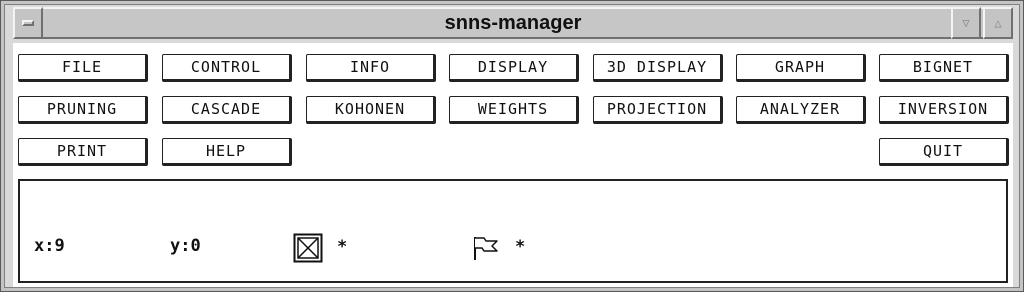 The height and width of the screenshot is (292, 1024). What do you see at coordinates (185, 246) in the screenshot?
I see `y-coordinate: y:0` at bounding box center [185, 246].